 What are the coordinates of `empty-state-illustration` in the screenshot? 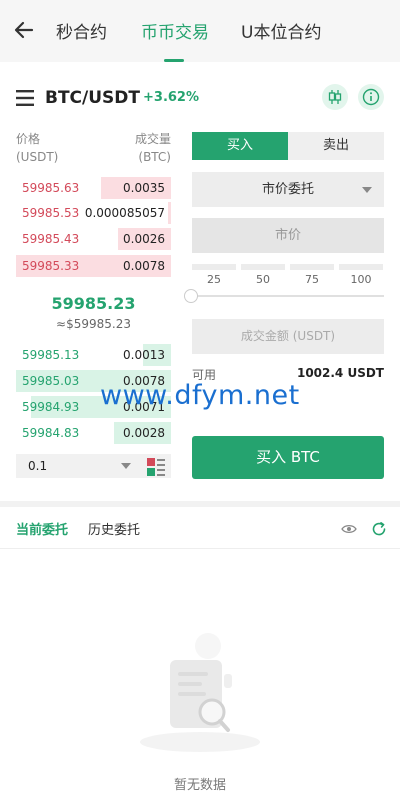 It's located at (200, 692).